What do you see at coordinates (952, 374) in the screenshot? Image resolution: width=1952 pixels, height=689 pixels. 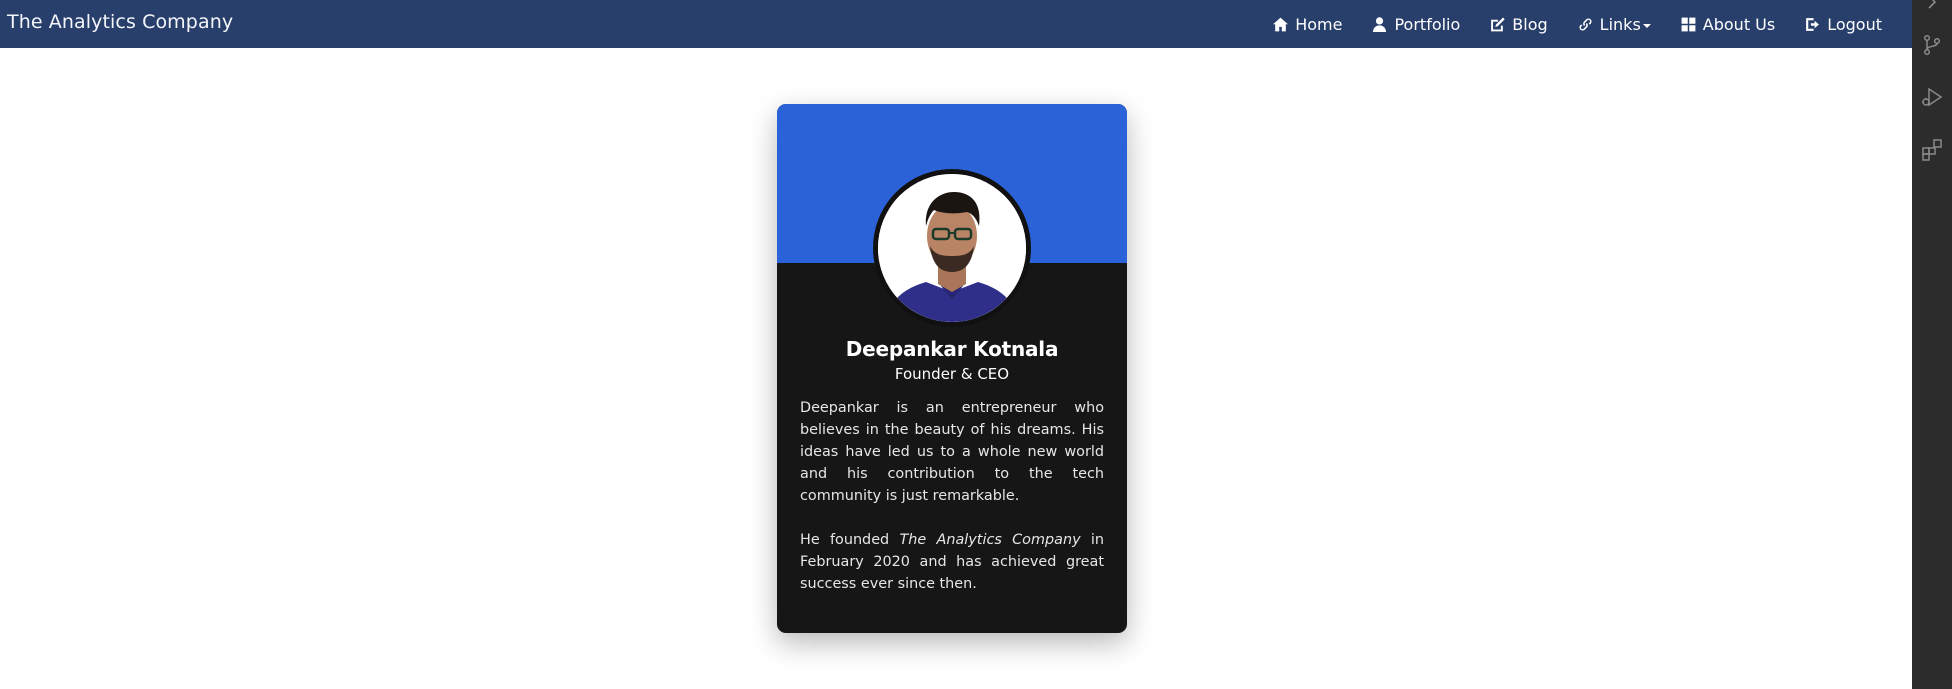 I see `profile-role: Founder & CEO` at bounding box center [952, 374].